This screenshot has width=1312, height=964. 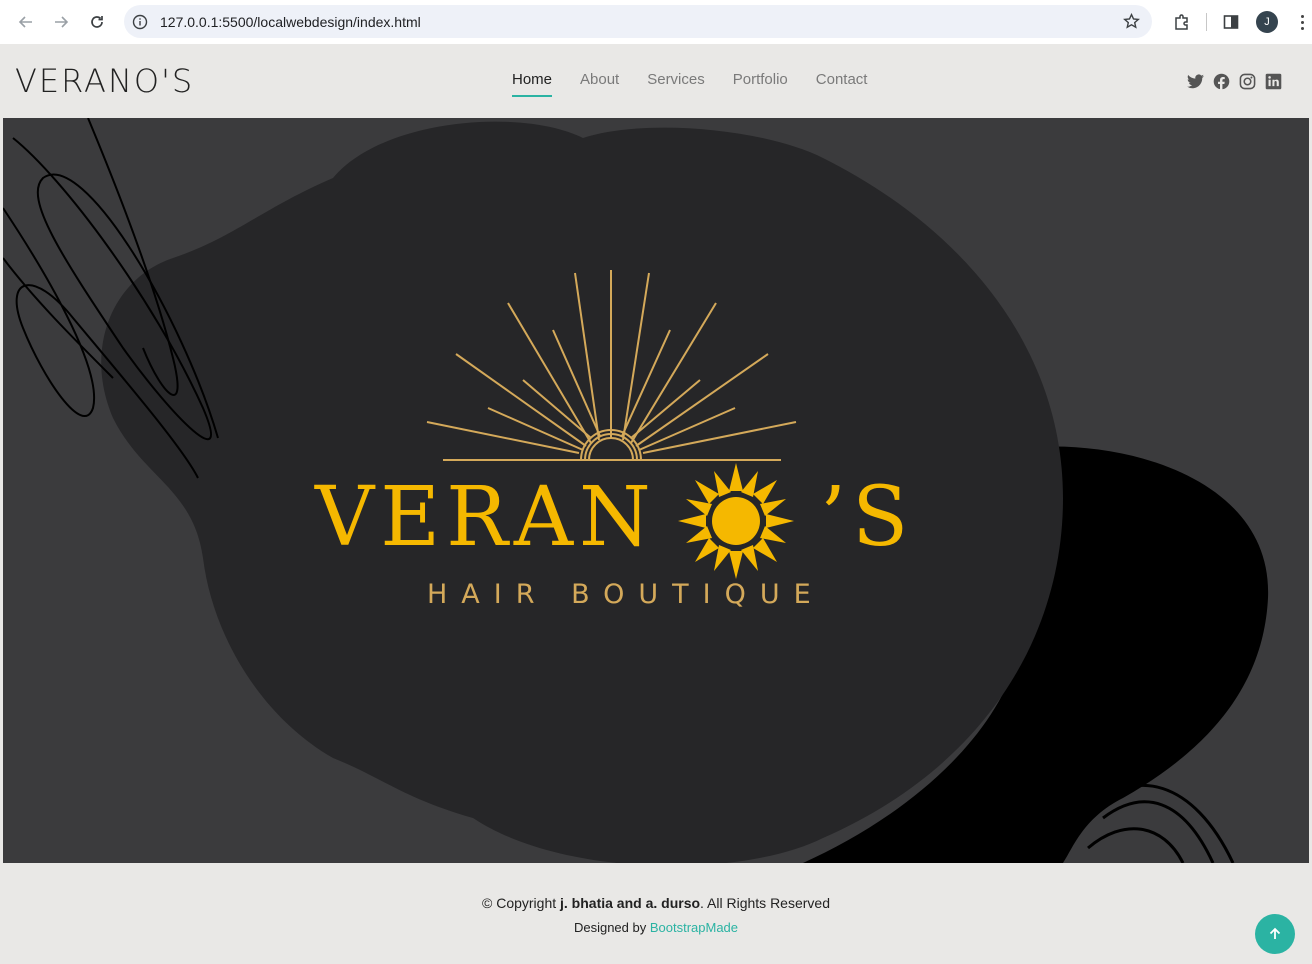 I want to click on copyright-owner: j. bhatia and a. durso, so click(x=630, y=903).